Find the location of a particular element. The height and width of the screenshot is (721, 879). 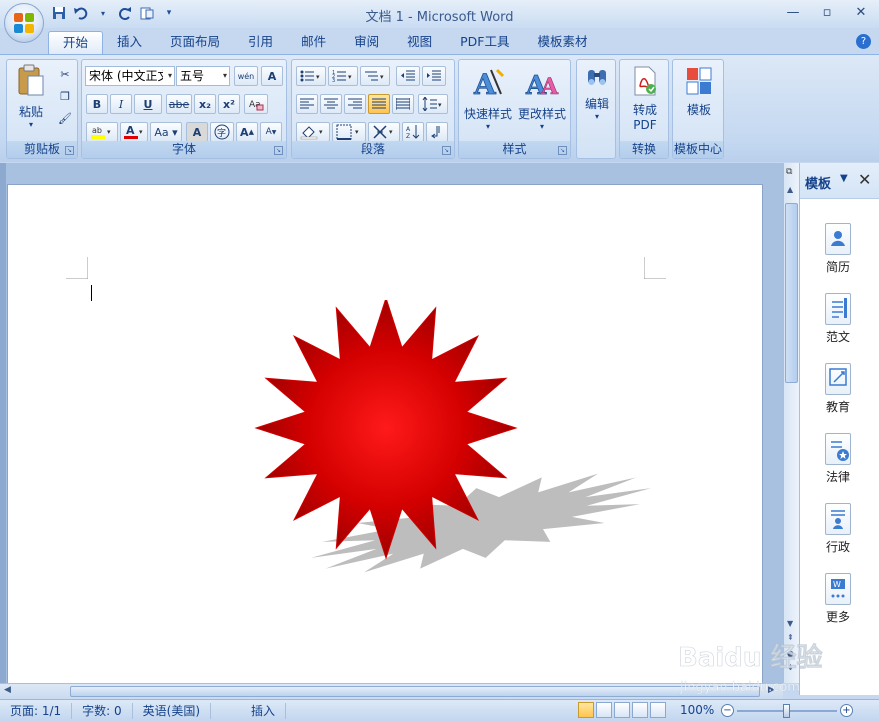

chinese-layout-icon: ▾ is located at coordinates (384, 132).